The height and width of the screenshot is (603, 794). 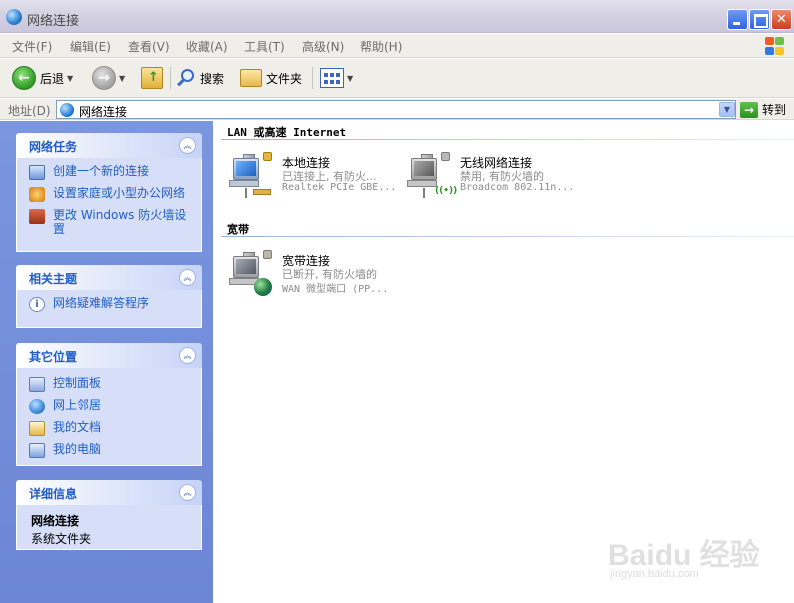 What do you see at coordinates (267, 156) in the screenshot?
I see `firewall-lock-icon` at bounding box center [267, 156].